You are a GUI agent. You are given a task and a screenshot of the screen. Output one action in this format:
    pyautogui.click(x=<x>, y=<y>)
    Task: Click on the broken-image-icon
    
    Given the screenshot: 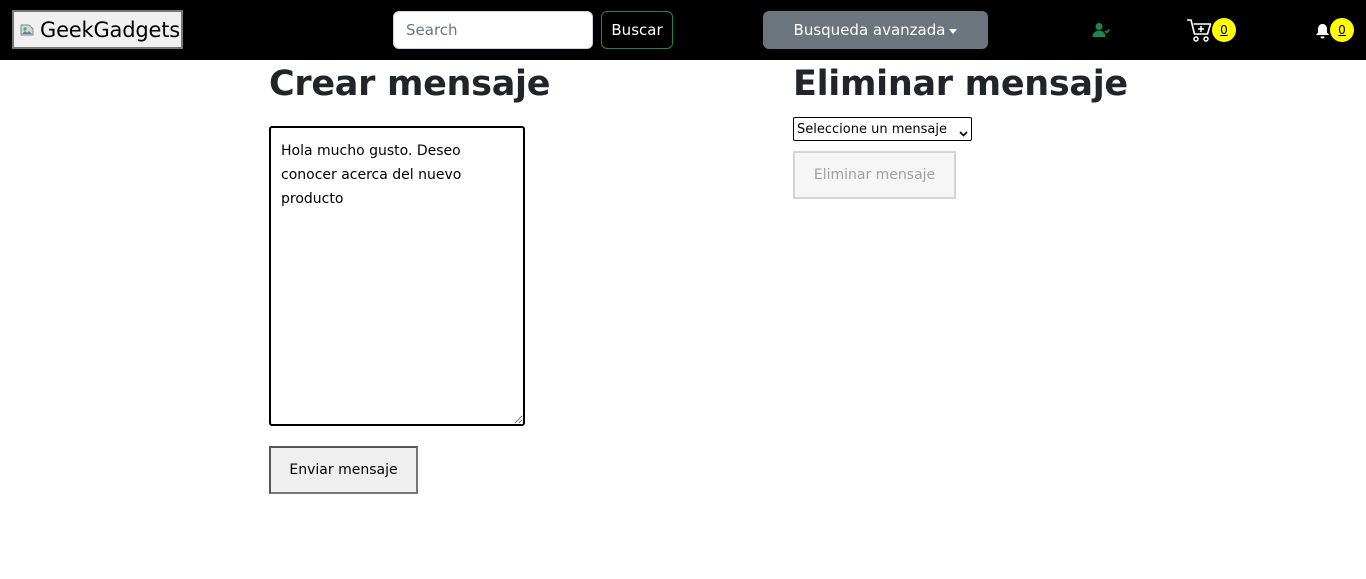 What is the action you would take?
    pyautogui.click(x=27, y=30)
    